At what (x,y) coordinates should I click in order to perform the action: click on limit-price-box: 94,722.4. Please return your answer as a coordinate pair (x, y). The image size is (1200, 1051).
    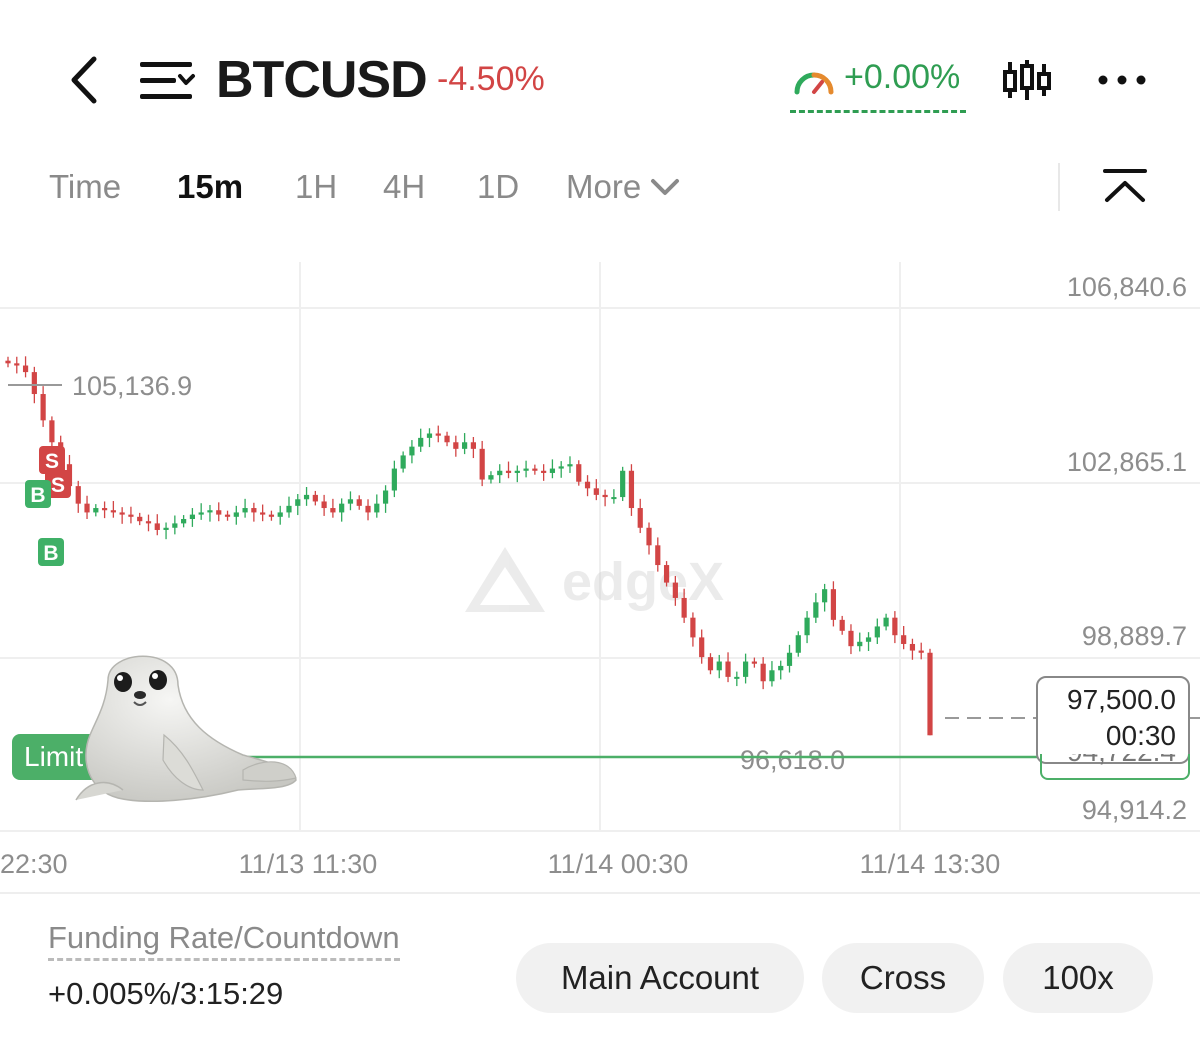
    Looking at the image, I should click on (1115, 767).